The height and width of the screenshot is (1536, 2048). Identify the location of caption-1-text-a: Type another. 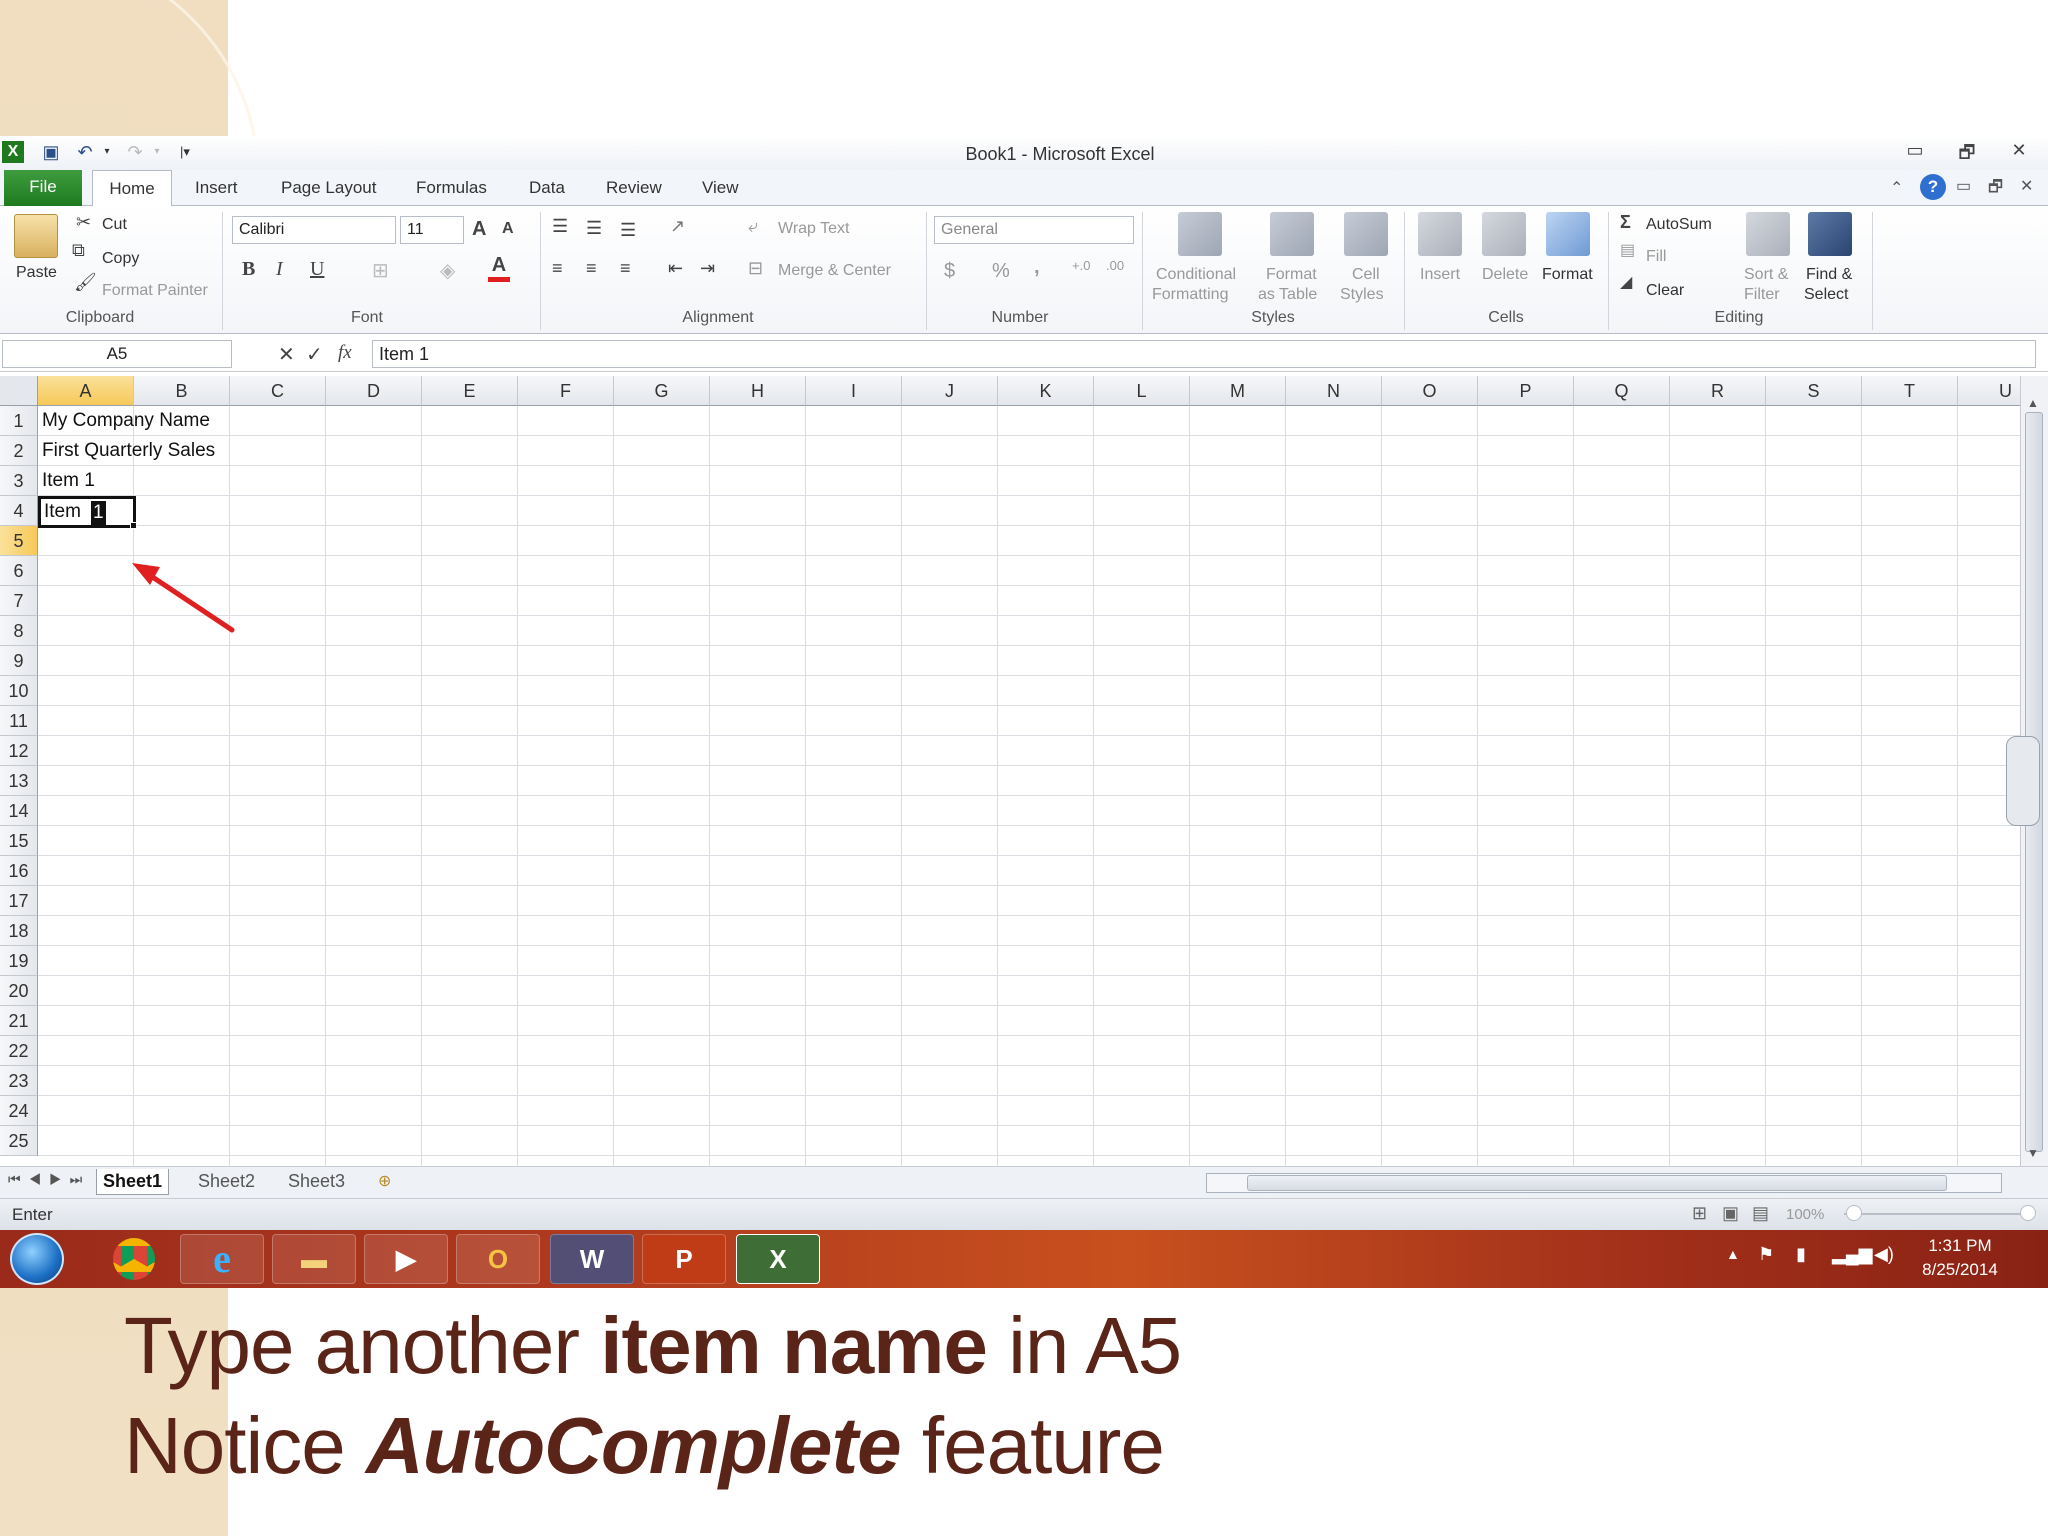
(362, 1345).